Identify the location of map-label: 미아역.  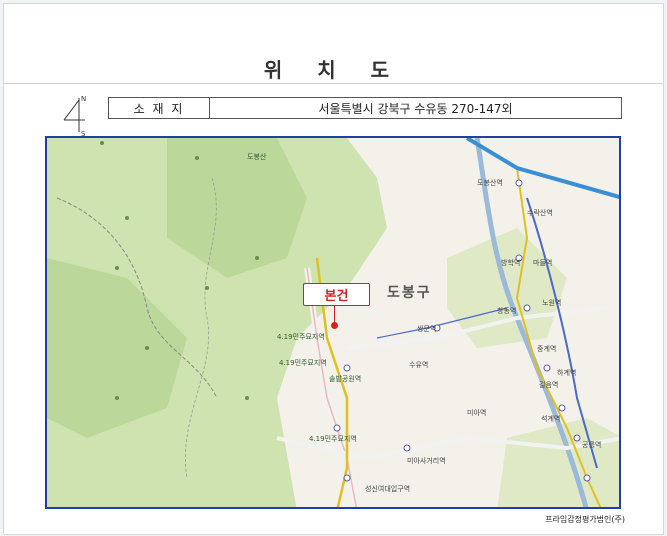
(477, 413).